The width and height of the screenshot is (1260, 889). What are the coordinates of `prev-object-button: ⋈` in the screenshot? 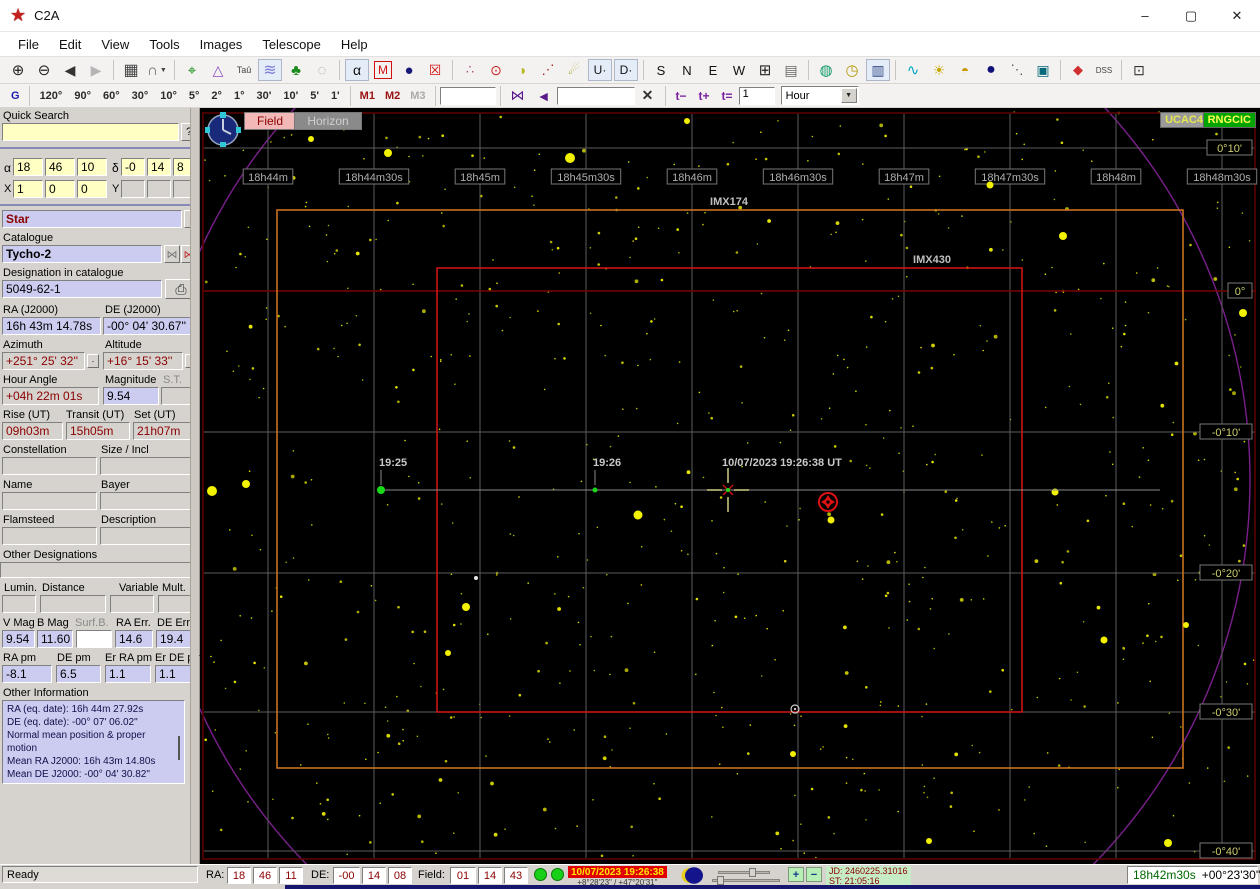 It's located at (172, 254).